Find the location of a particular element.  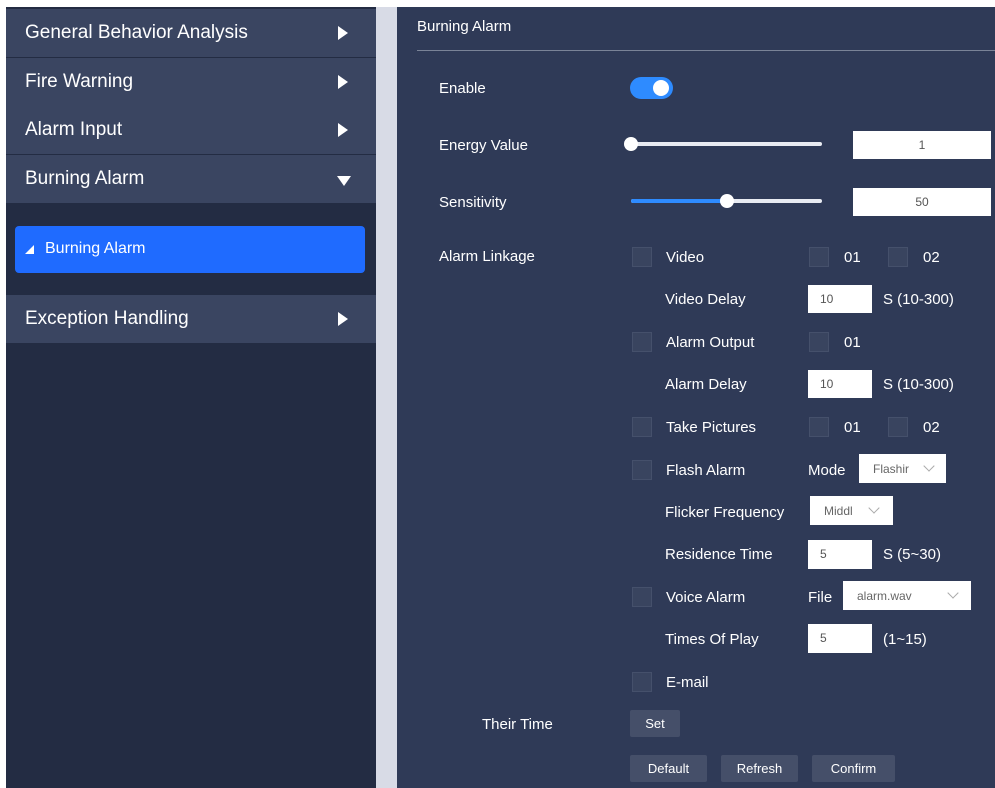

file-label: File is located at coordinates (820, 597).